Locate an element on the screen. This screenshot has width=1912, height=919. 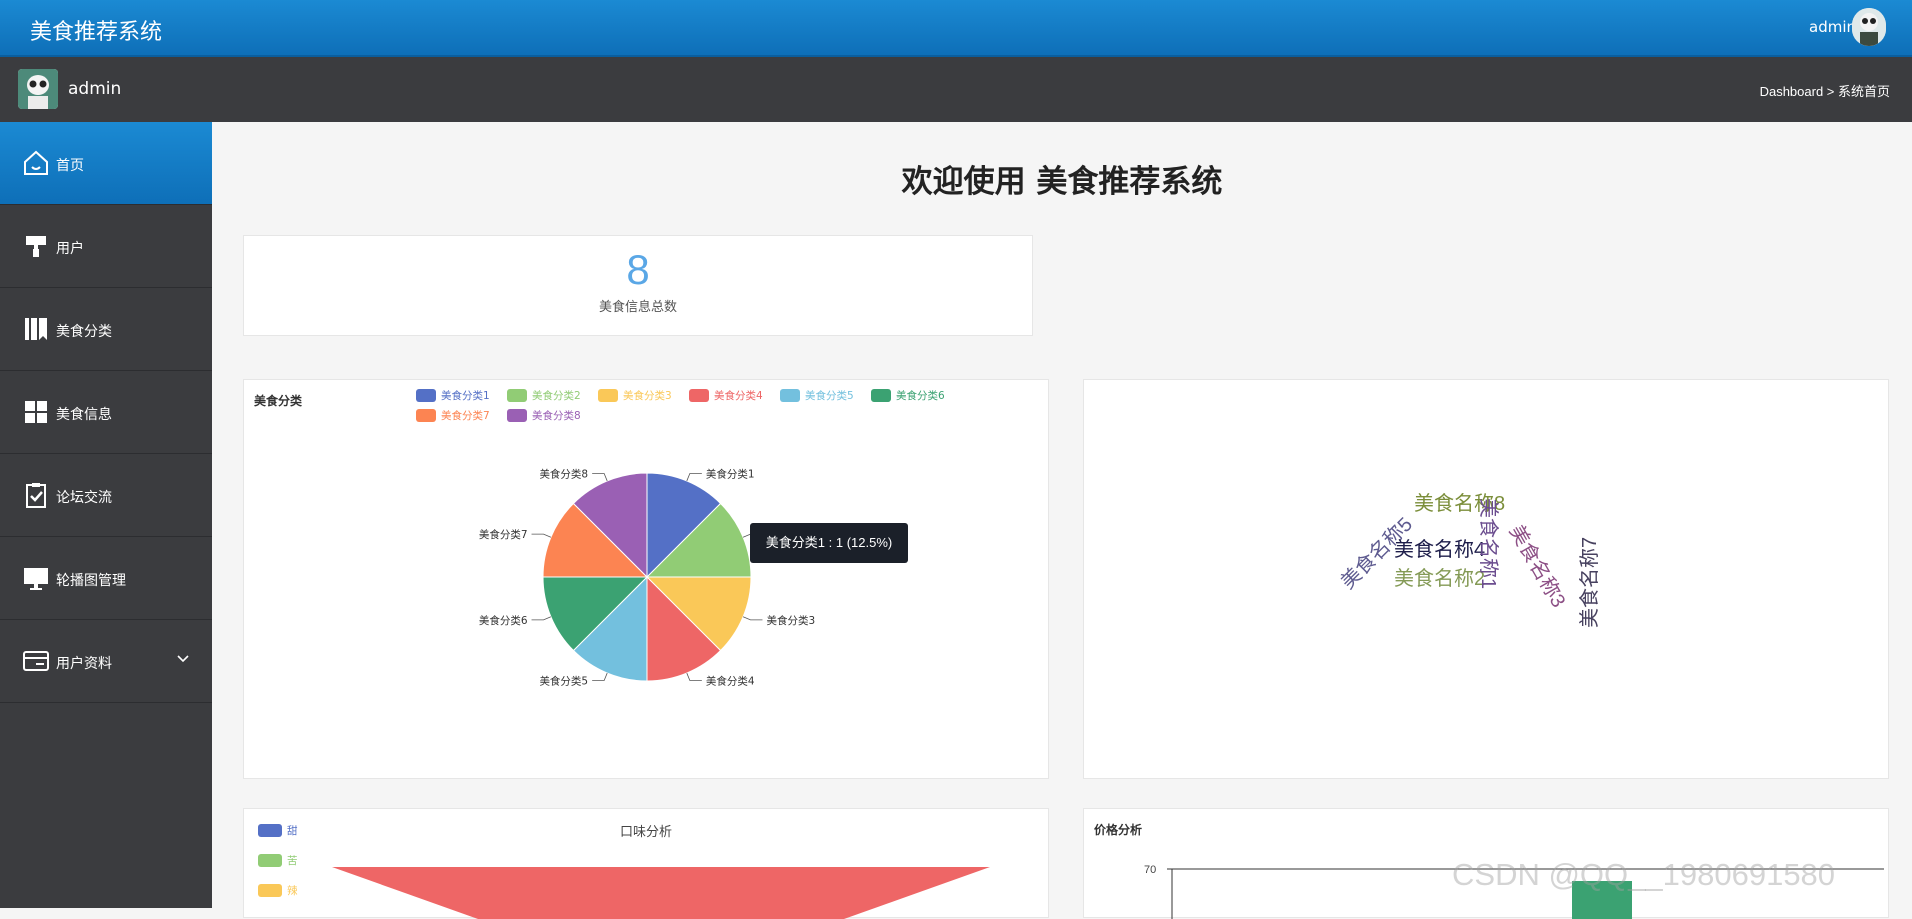
sidebar-item-food-info: 美食信息 is located at coordinates (106, 412).